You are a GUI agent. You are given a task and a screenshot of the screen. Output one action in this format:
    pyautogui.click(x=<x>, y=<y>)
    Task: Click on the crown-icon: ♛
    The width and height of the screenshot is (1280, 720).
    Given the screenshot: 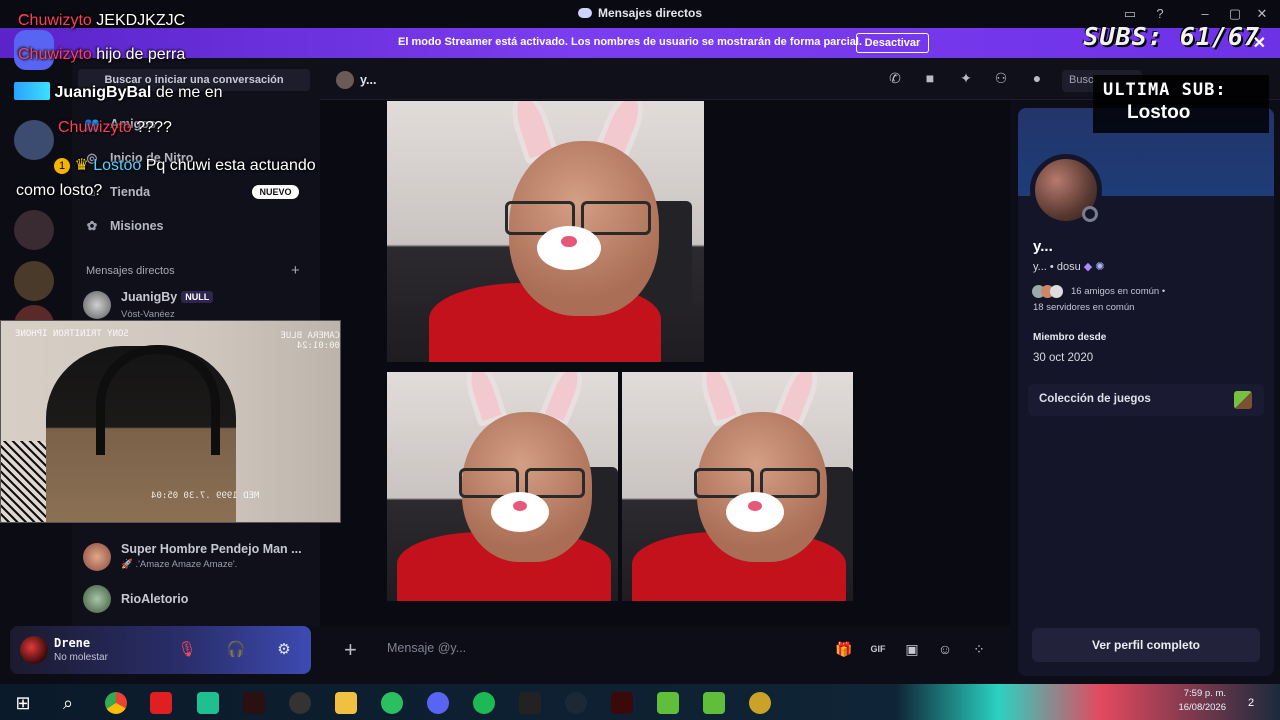 What is the action you would take?
    pyautogui.click(x=81, y=165)
    